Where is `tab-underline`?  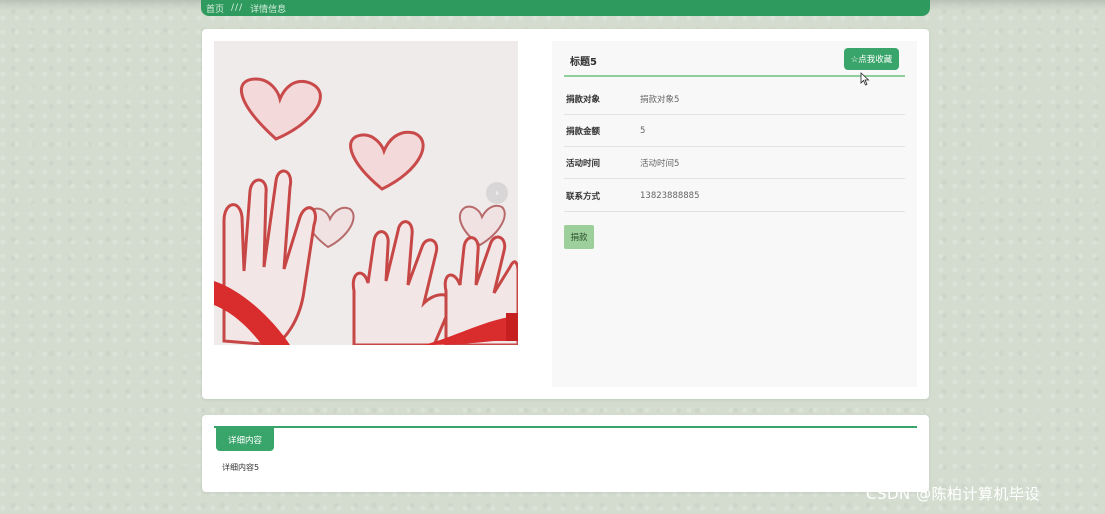
tab-underline is located at coordinates (565, 427).